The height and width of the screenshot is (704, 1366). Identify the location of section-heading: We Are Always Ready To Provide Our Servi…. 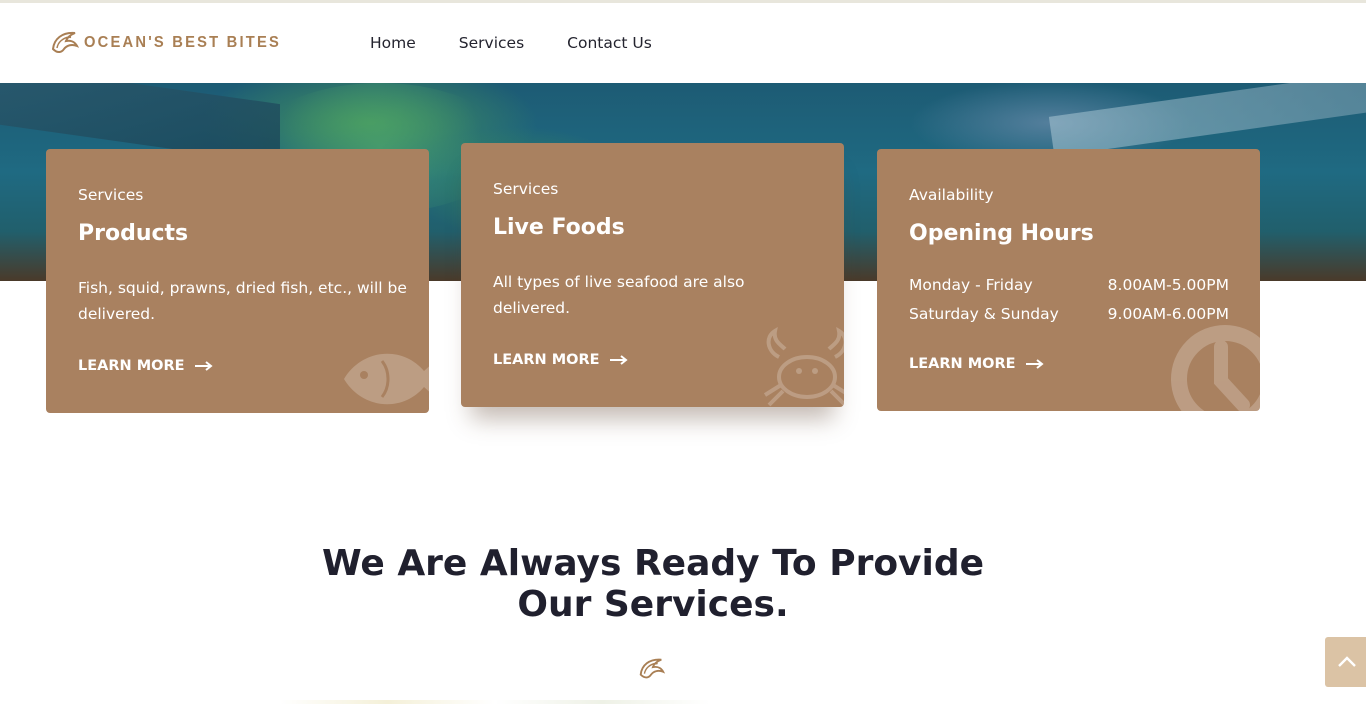
(653, 584).